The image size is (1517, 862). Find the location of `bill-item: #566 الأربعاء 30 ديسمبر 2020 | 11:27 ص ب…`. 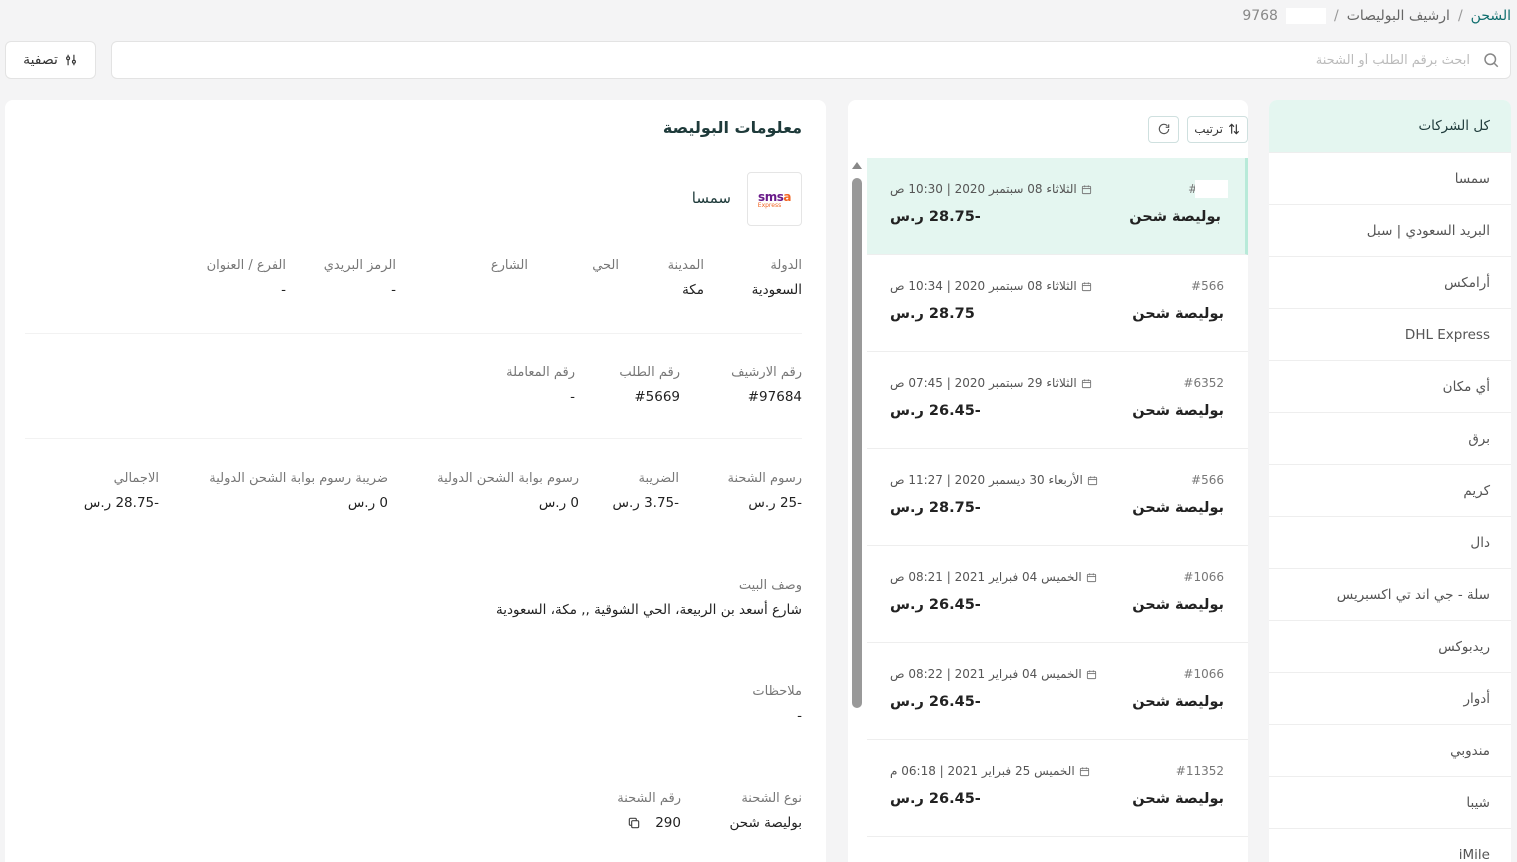

bill-item: #566 الأربعاء 30 ديسمبر 2020 | 11:27 ص ب… is located at coordinates (1057, 497).